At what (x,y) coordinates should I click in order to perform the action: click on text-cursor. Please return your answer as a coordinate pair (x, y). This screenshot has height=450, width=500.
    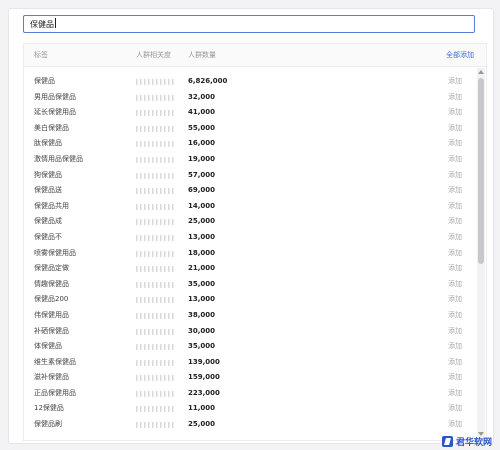
    Looking at the image, I should click on (55, 23).